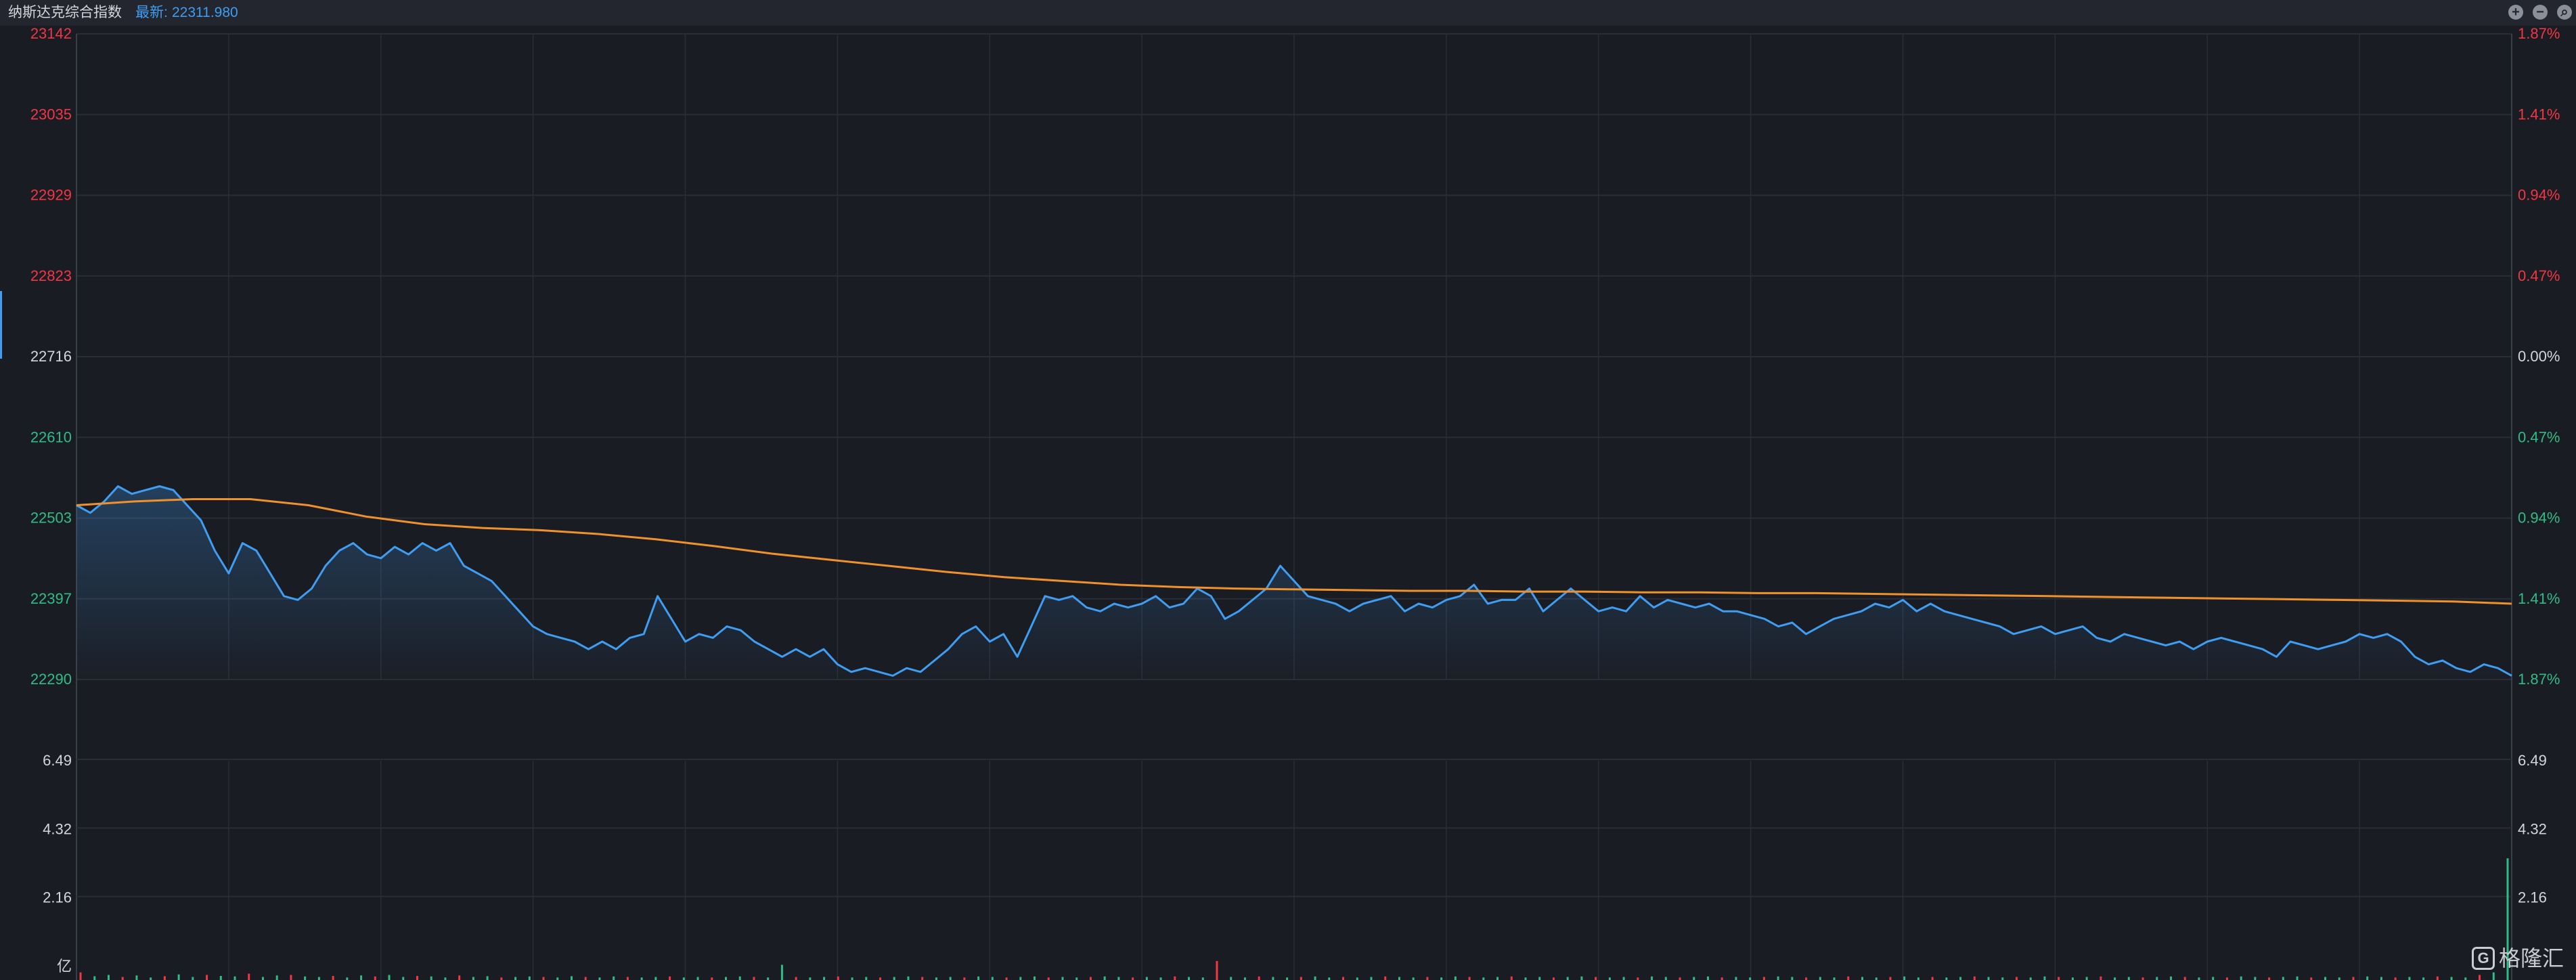  Describe the element at coordinates (2532, 828) in the screenshot. I see `volume-tick-right: 4.32` at that location.